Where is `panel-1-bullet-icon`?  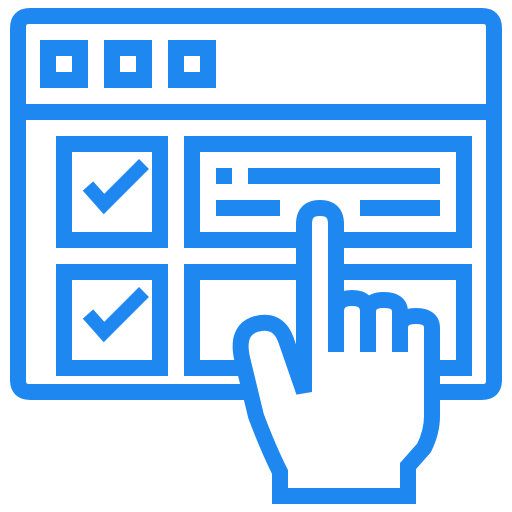 panel-1-bullet-icon is located at coordinates (224, 176).